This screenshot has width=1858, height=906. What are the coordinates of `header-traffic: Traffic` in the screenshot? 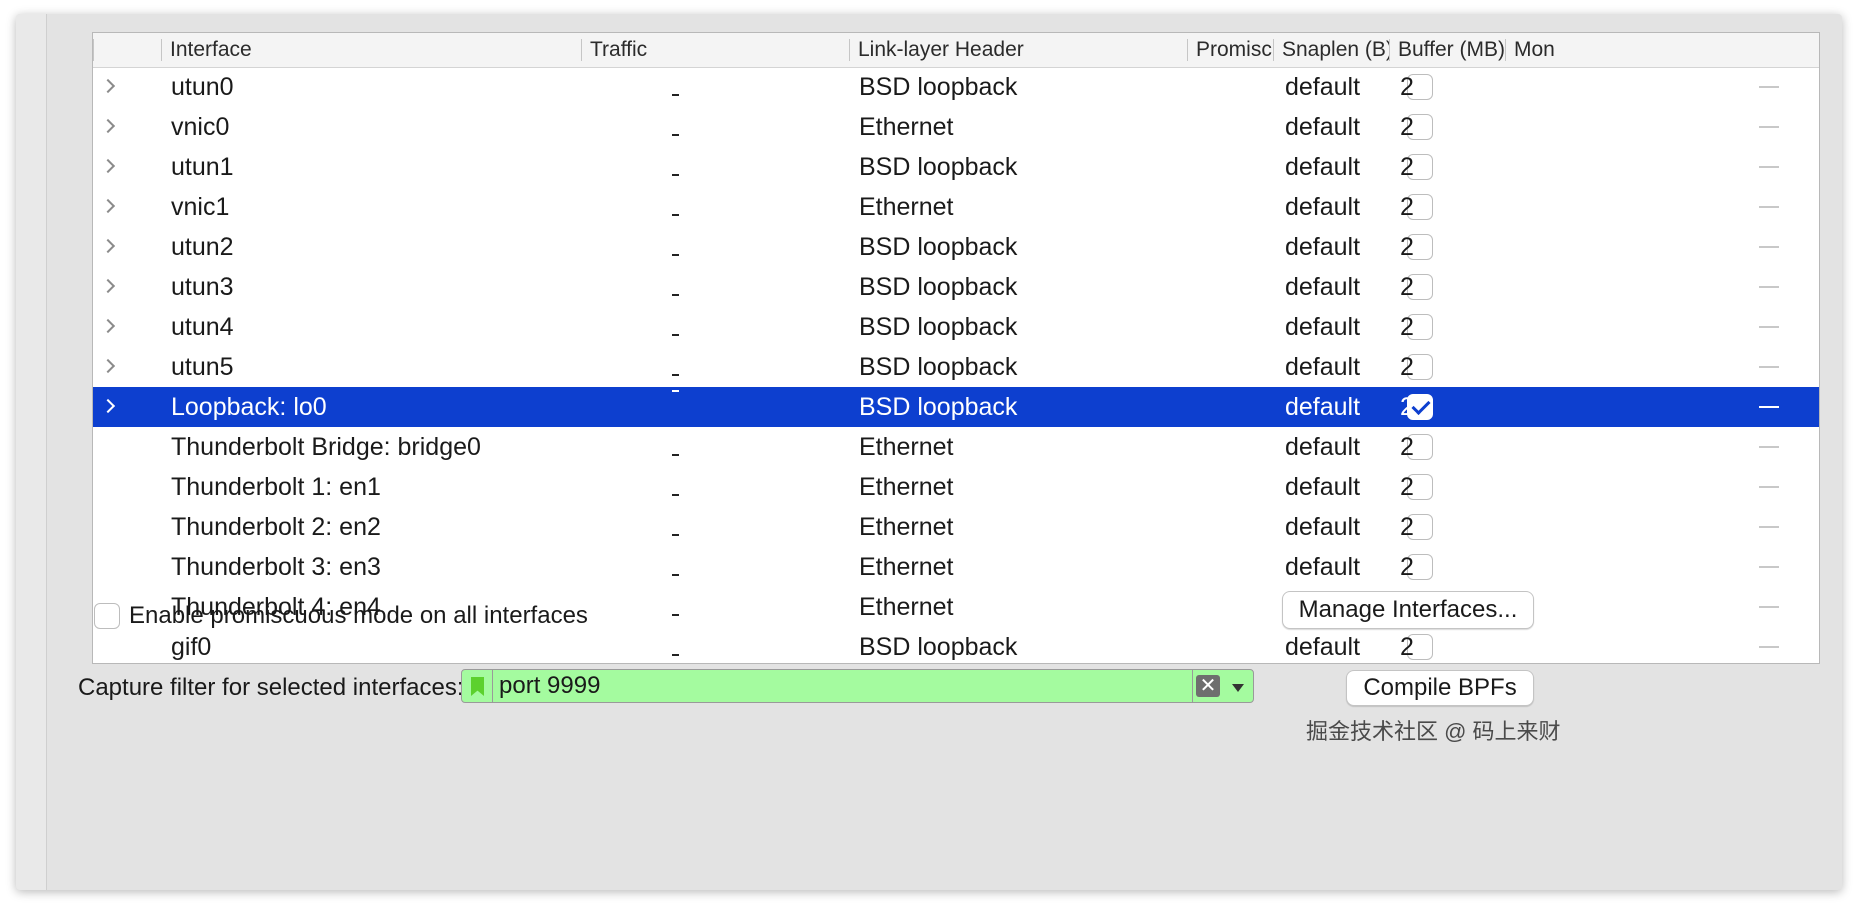 It's located at (715, 50).